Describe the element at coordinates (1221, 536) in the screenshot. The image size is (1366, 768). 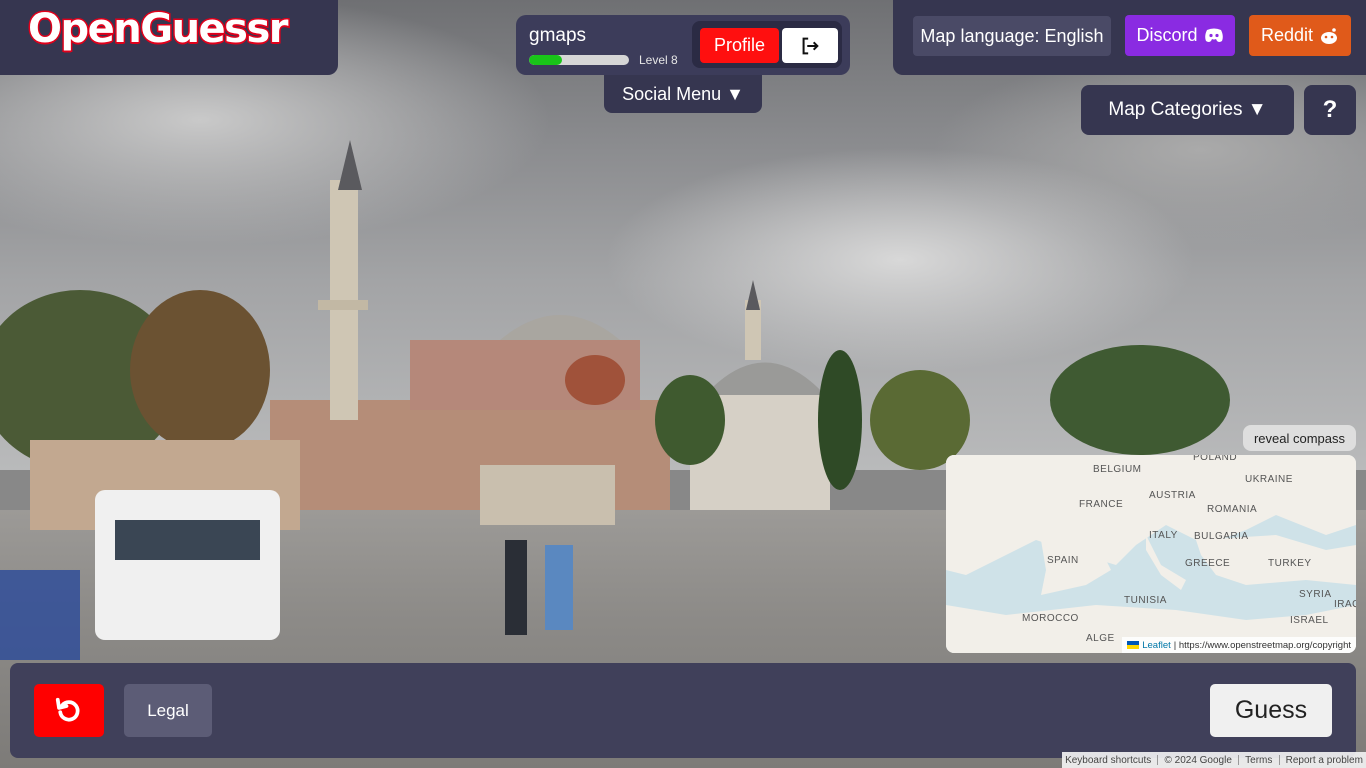
I see `map-label: BULGARIA` at that location.